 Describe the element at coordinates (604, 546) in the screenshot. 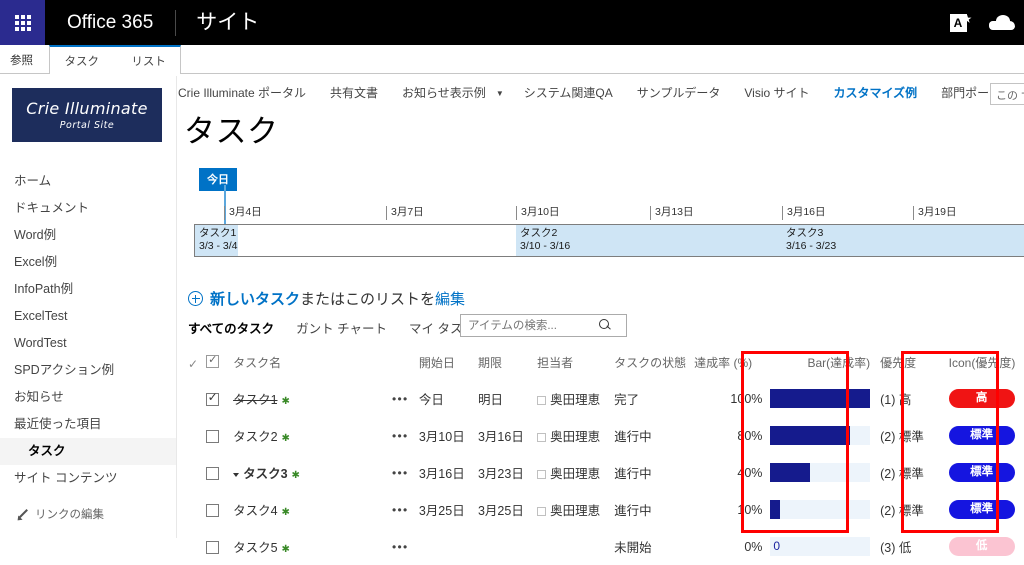

I see `table-row: タスク5 ✱ ••• 未開始 0% 0 (3) 低 低` at that location.